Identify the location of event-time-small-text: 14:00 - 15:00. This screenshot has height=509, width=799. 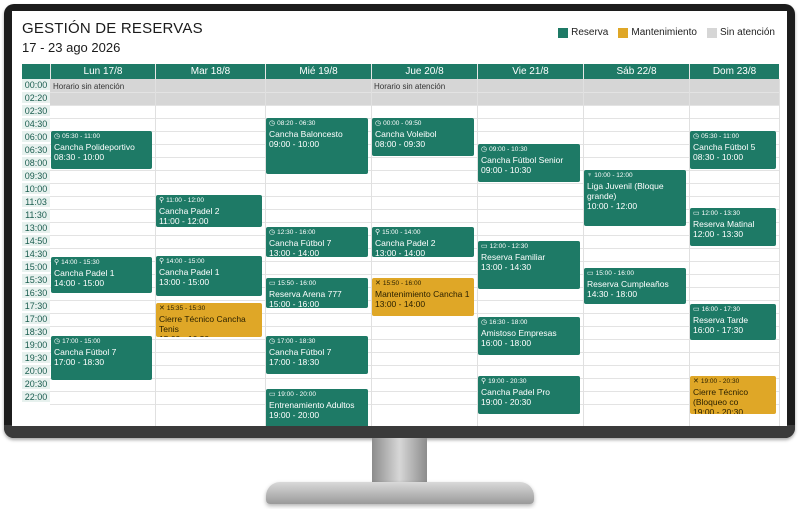
(185, 261).